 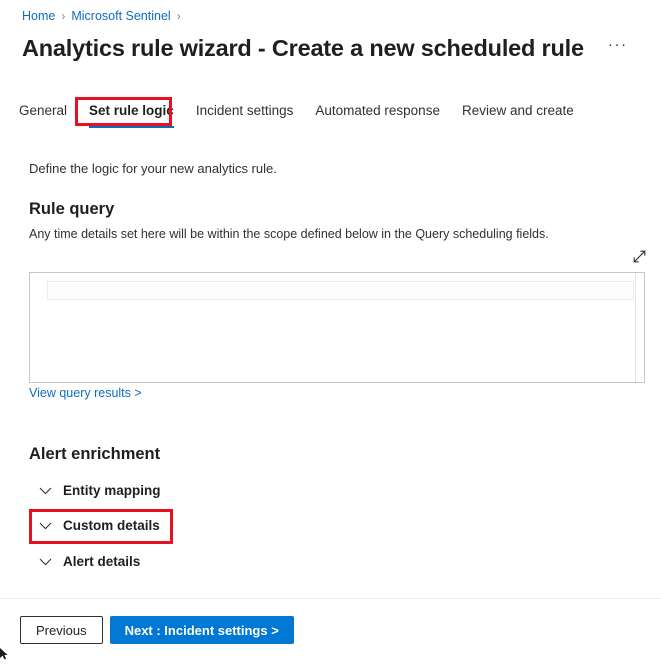 What do you see at coordinates (95, 454) in the screenshot?
I see `alert-enrichment-heading: Alert enrichment` at bounding box center [95, 454].